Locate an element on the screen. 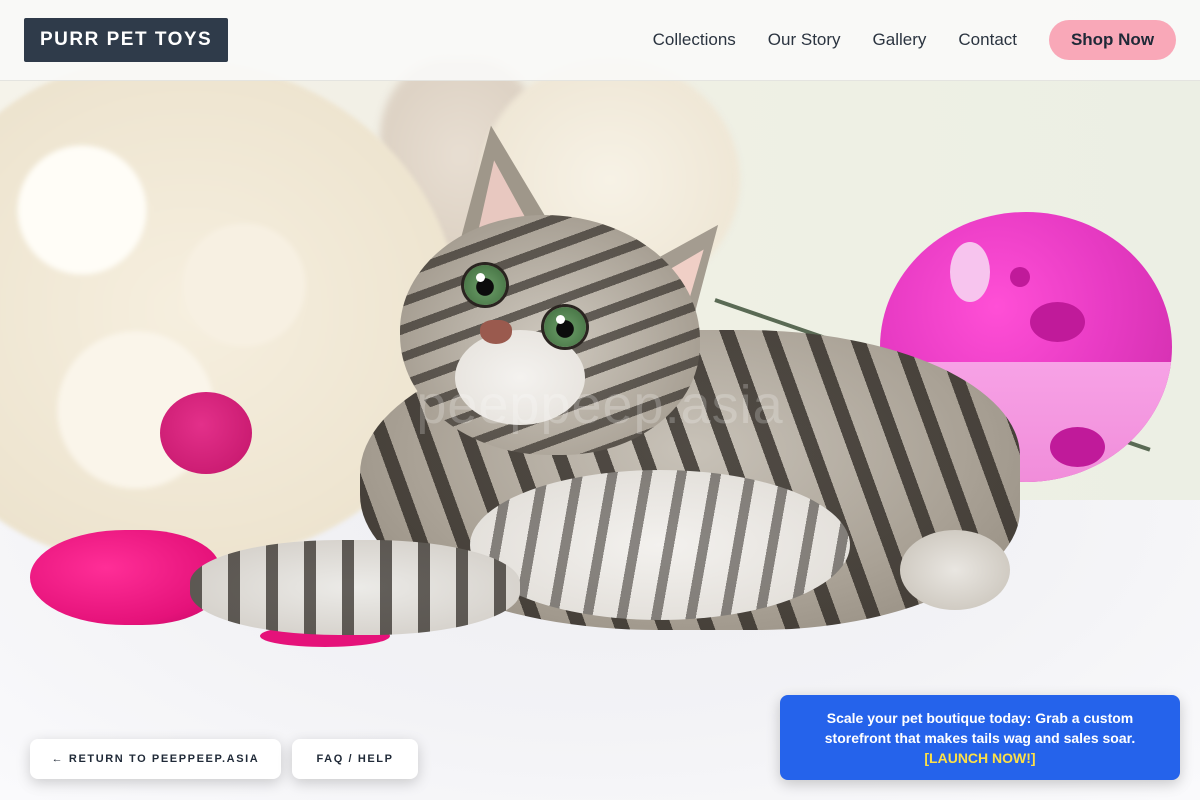  nav-link-our-story: Our Story is located at coordinates (804, 40).